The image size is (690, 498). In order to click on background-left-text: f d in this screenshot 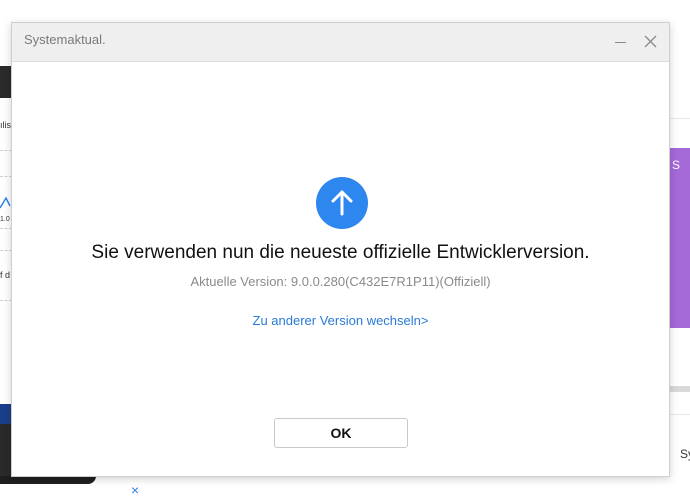, I will do `click(5, 275)`.